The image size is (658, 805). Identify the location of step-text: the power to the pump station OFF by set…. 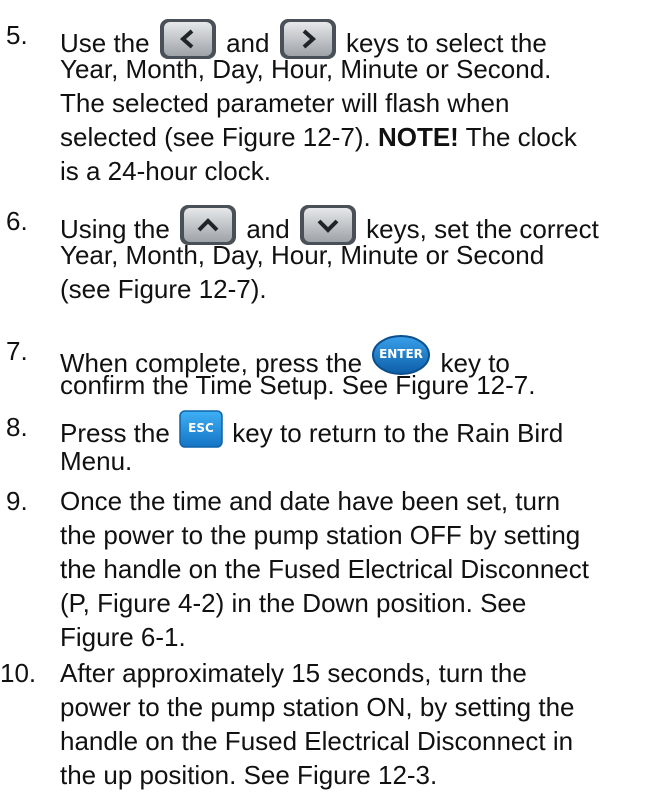
(320, 535).